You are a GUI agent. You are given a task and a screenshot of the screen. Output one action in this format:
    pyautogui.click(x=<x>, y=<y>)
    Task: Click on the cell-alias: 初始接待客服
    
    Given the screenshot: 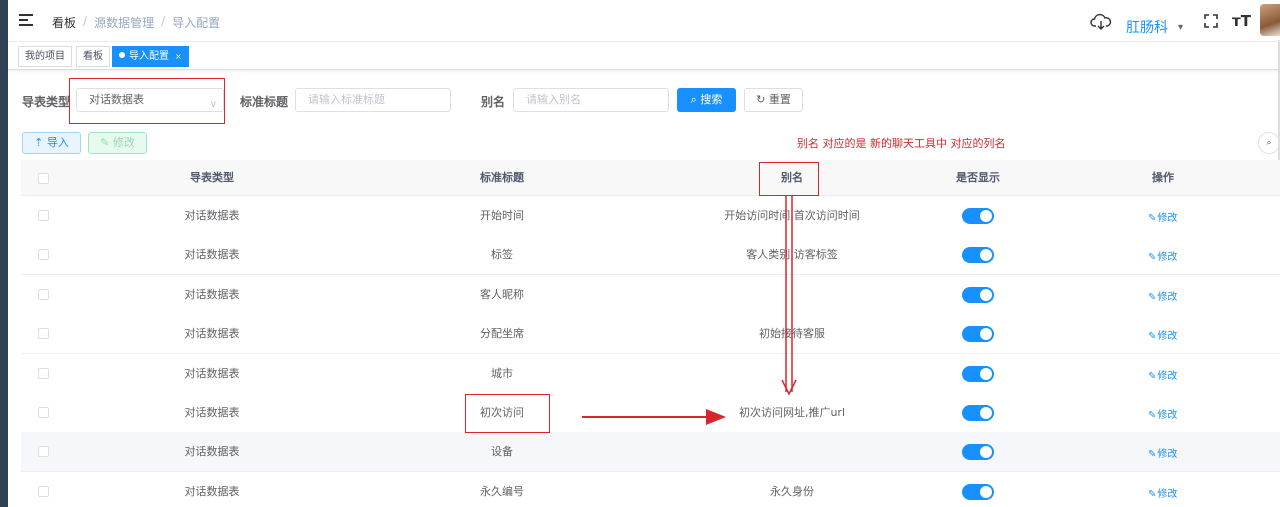 What is the action you would take?
    pyautogui.click(x=792, y=334)
    